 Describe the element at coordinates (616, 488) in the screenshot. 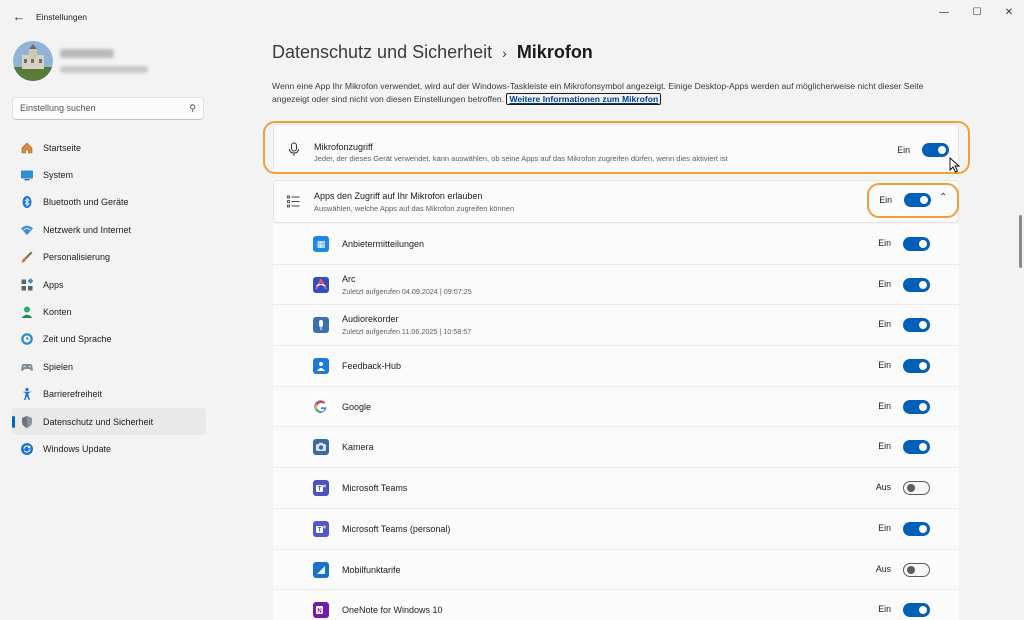

I see `list-item: T Microsoft Teams Aus` at that location.